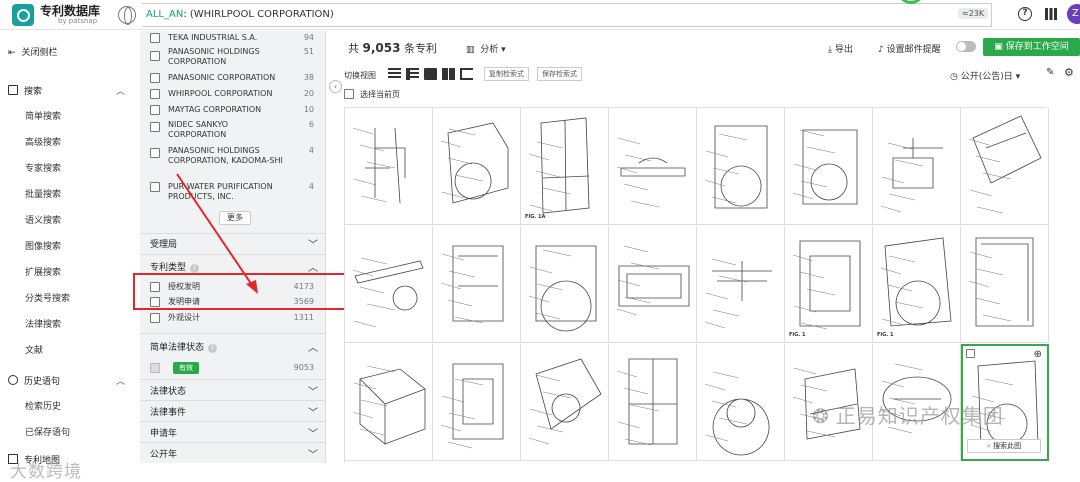  I want to click on result-count: 共 9,053 条专利, so click(392, 48).